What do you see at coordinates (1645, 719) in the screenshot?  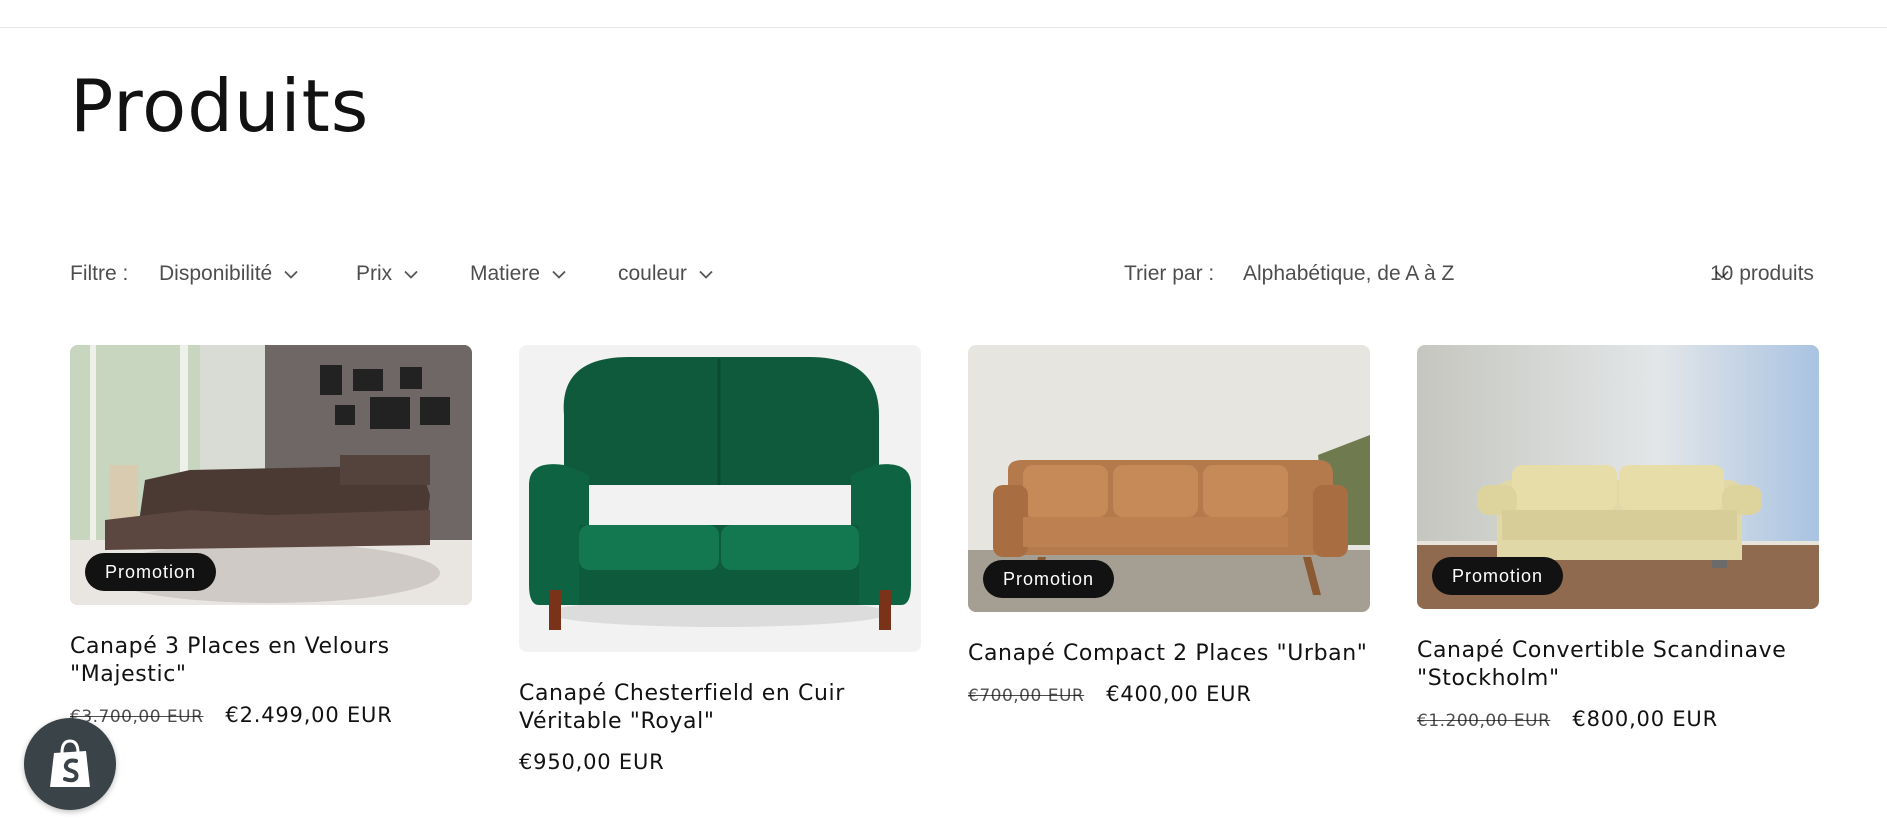 I see `sale-price: €800,00 EUR` at bounding box center [1645, 719].